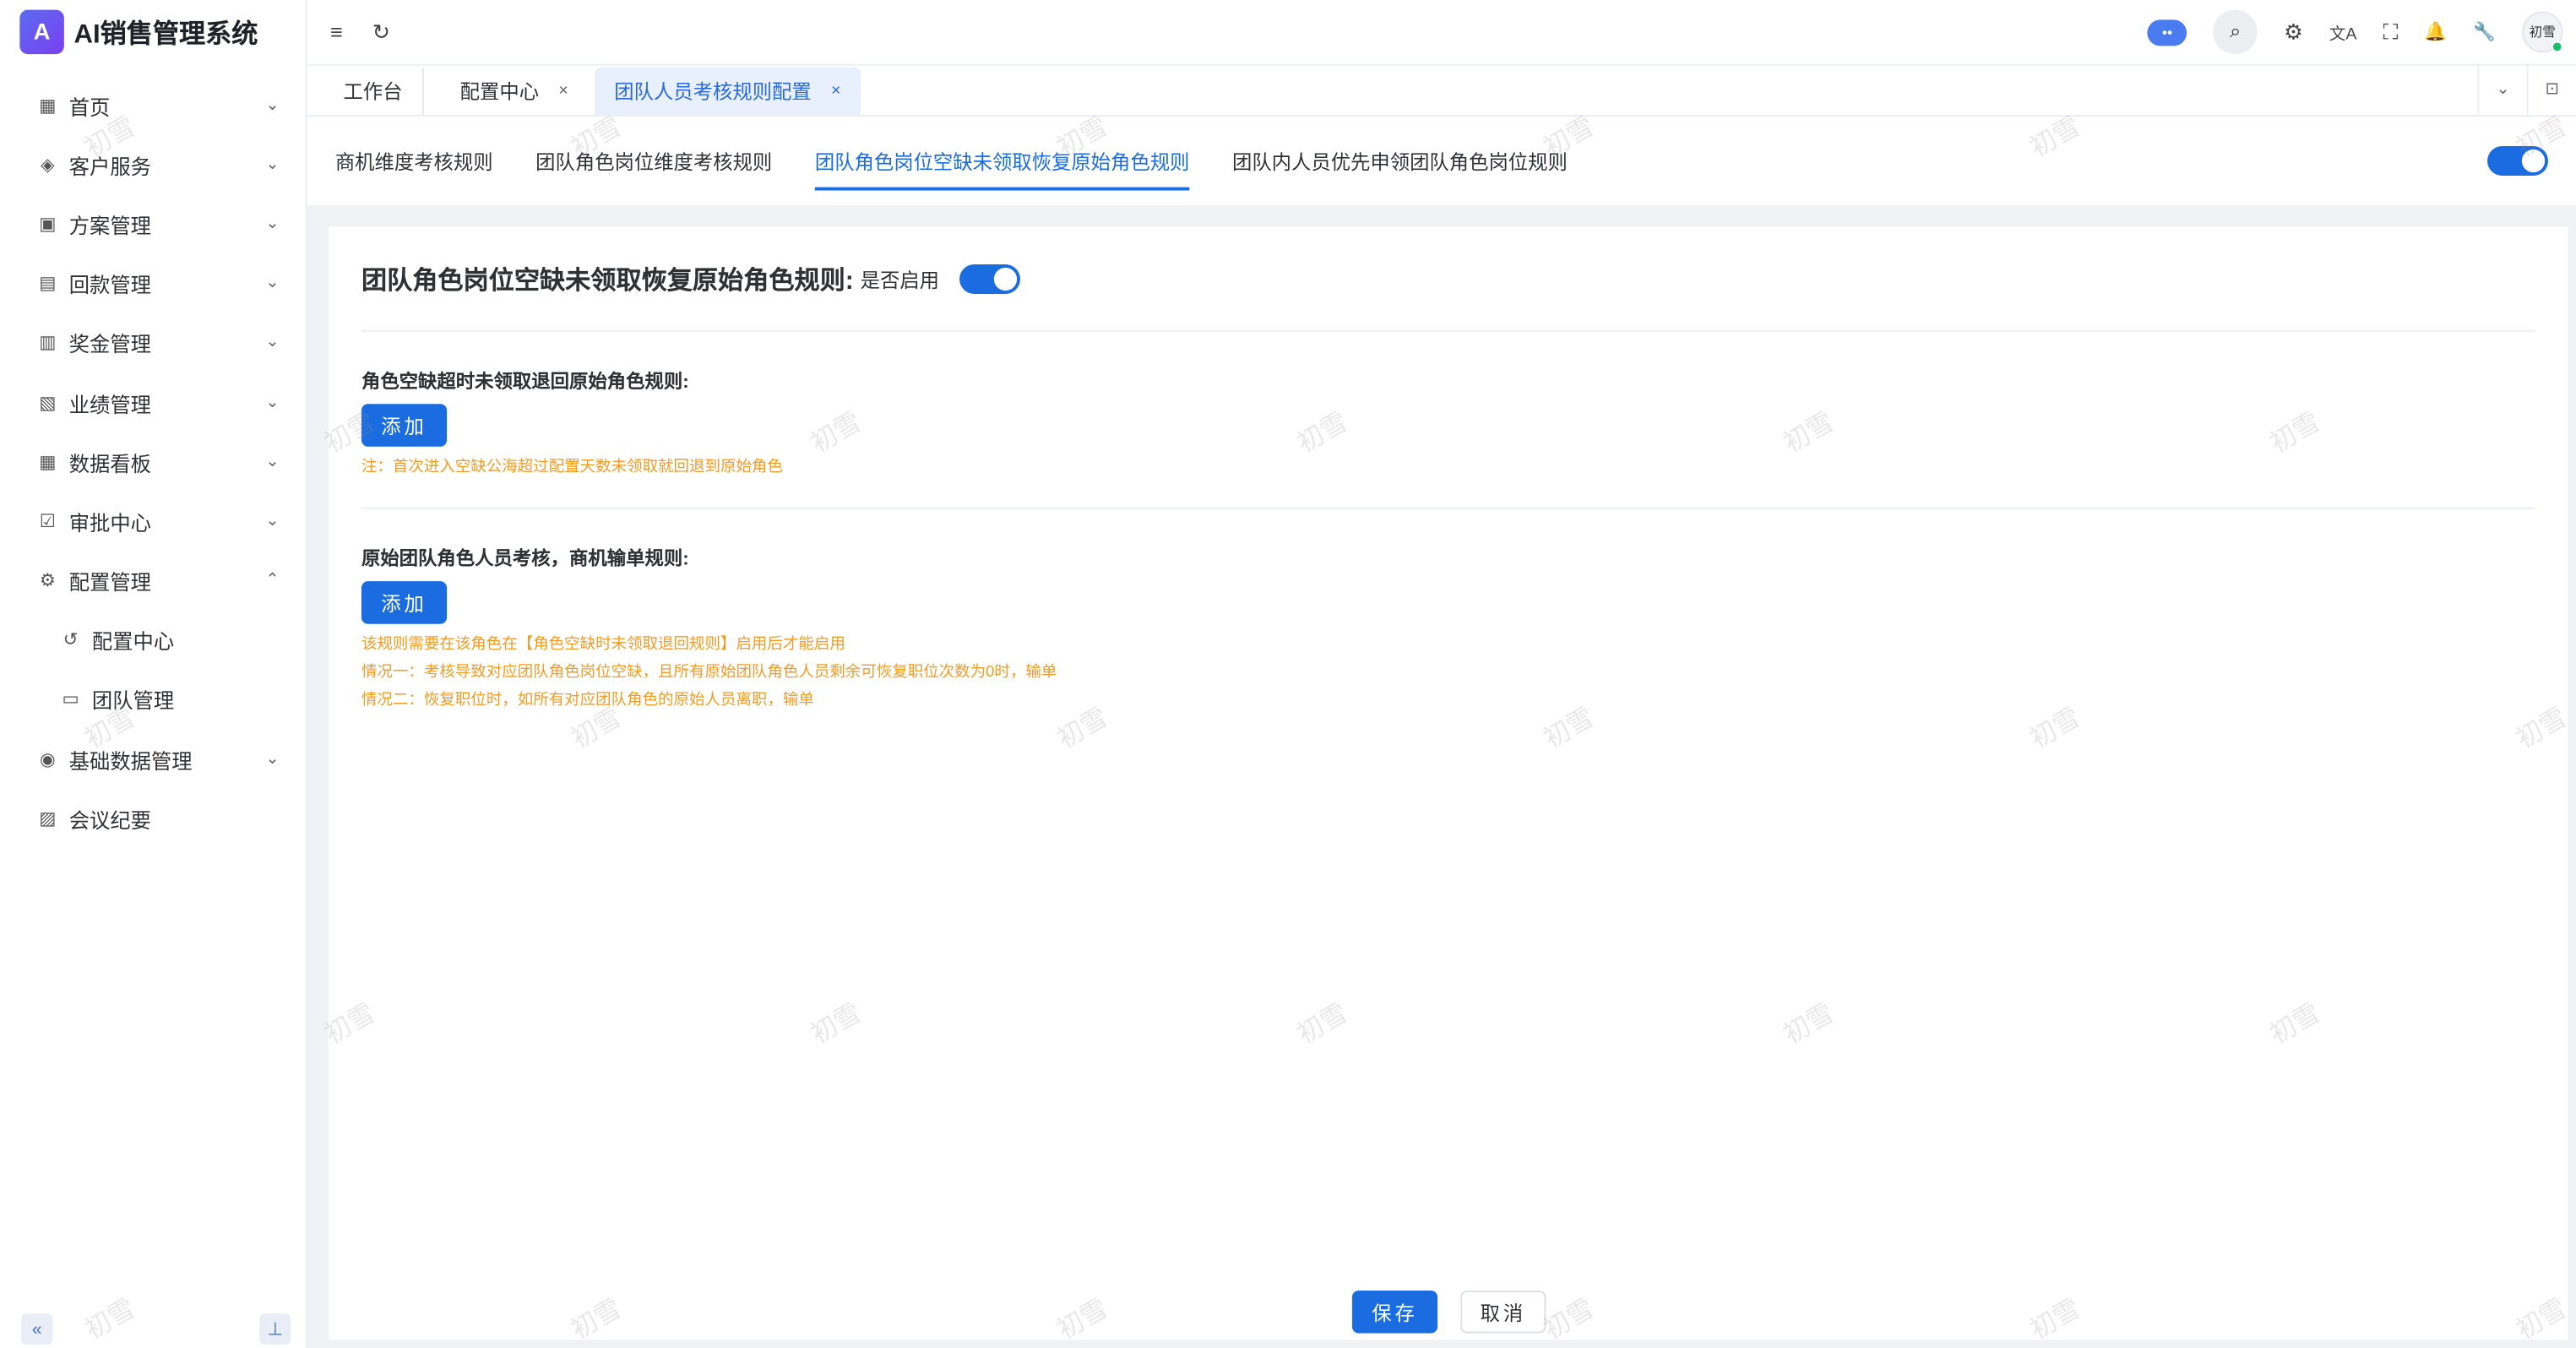  What do you see at coordinates (1503, 1312) in the screenshot?
I see `cancel-button: 取消` at bounding box center [1503, 1312].